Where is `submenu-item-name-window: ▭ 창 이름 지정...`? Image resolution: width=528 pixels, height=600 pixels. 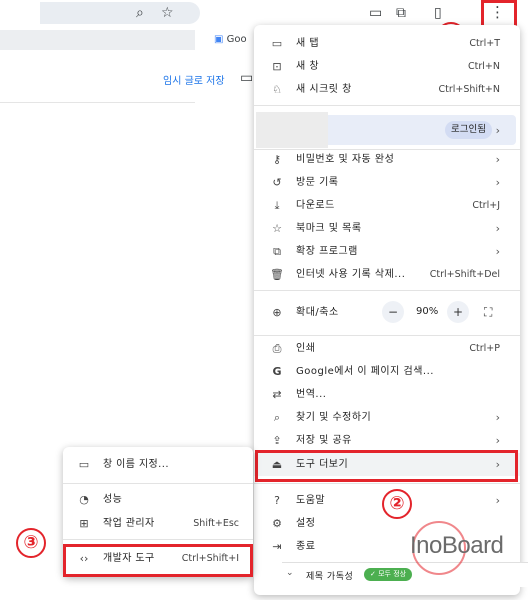 submenu-item-name-window: ▭ 창 이름 지정... is located at coordinates (158, 465).